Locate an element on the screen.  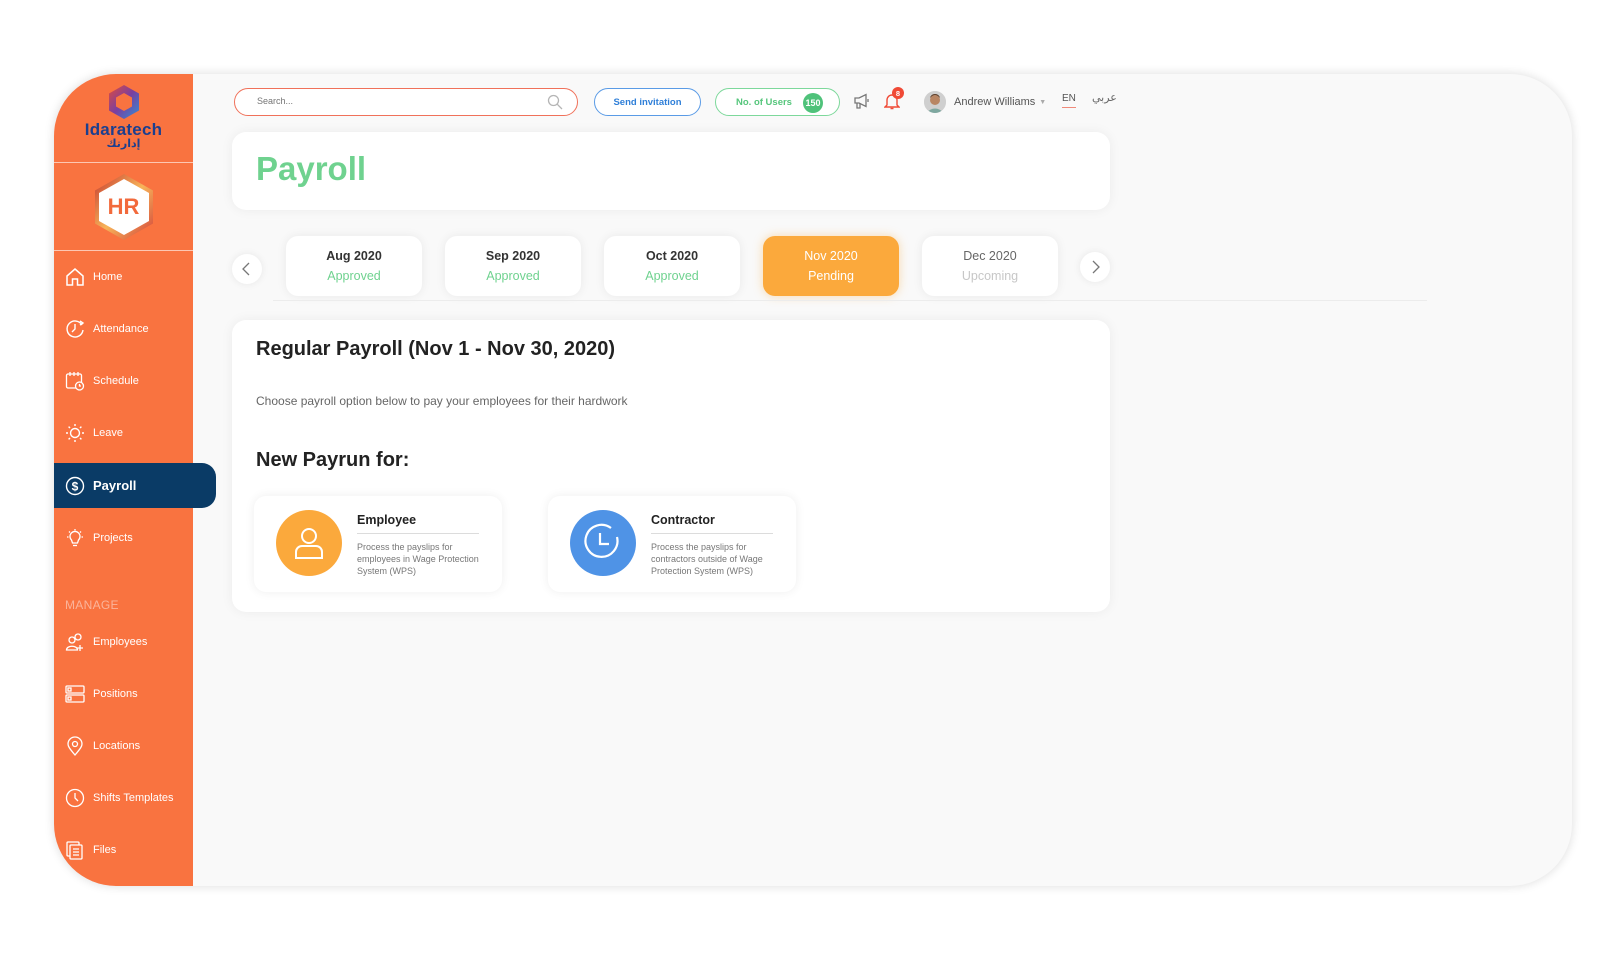
sidebar-item-leave: Leave is located at coordinates (134, 433).